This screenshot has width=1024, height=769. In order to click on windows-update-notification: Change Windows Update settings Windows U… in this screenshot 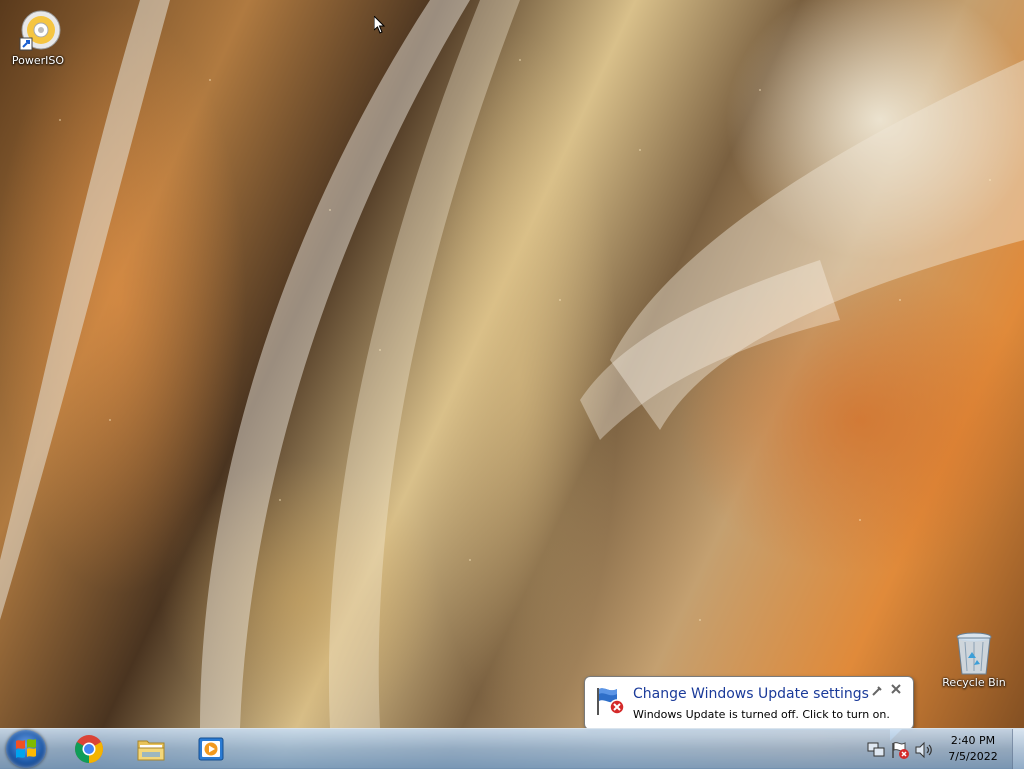, I will do `click(749, 703)`.